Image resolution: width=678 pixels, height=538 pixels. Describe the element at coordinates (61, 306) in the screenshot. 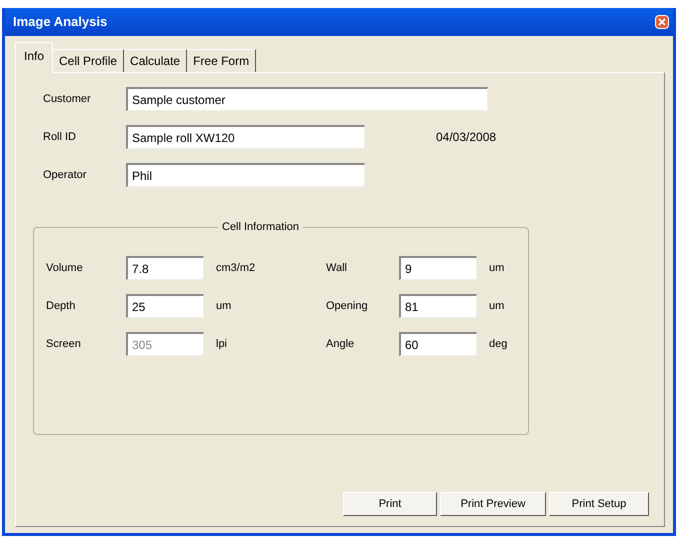

I see `field-label: Depth` at that location.